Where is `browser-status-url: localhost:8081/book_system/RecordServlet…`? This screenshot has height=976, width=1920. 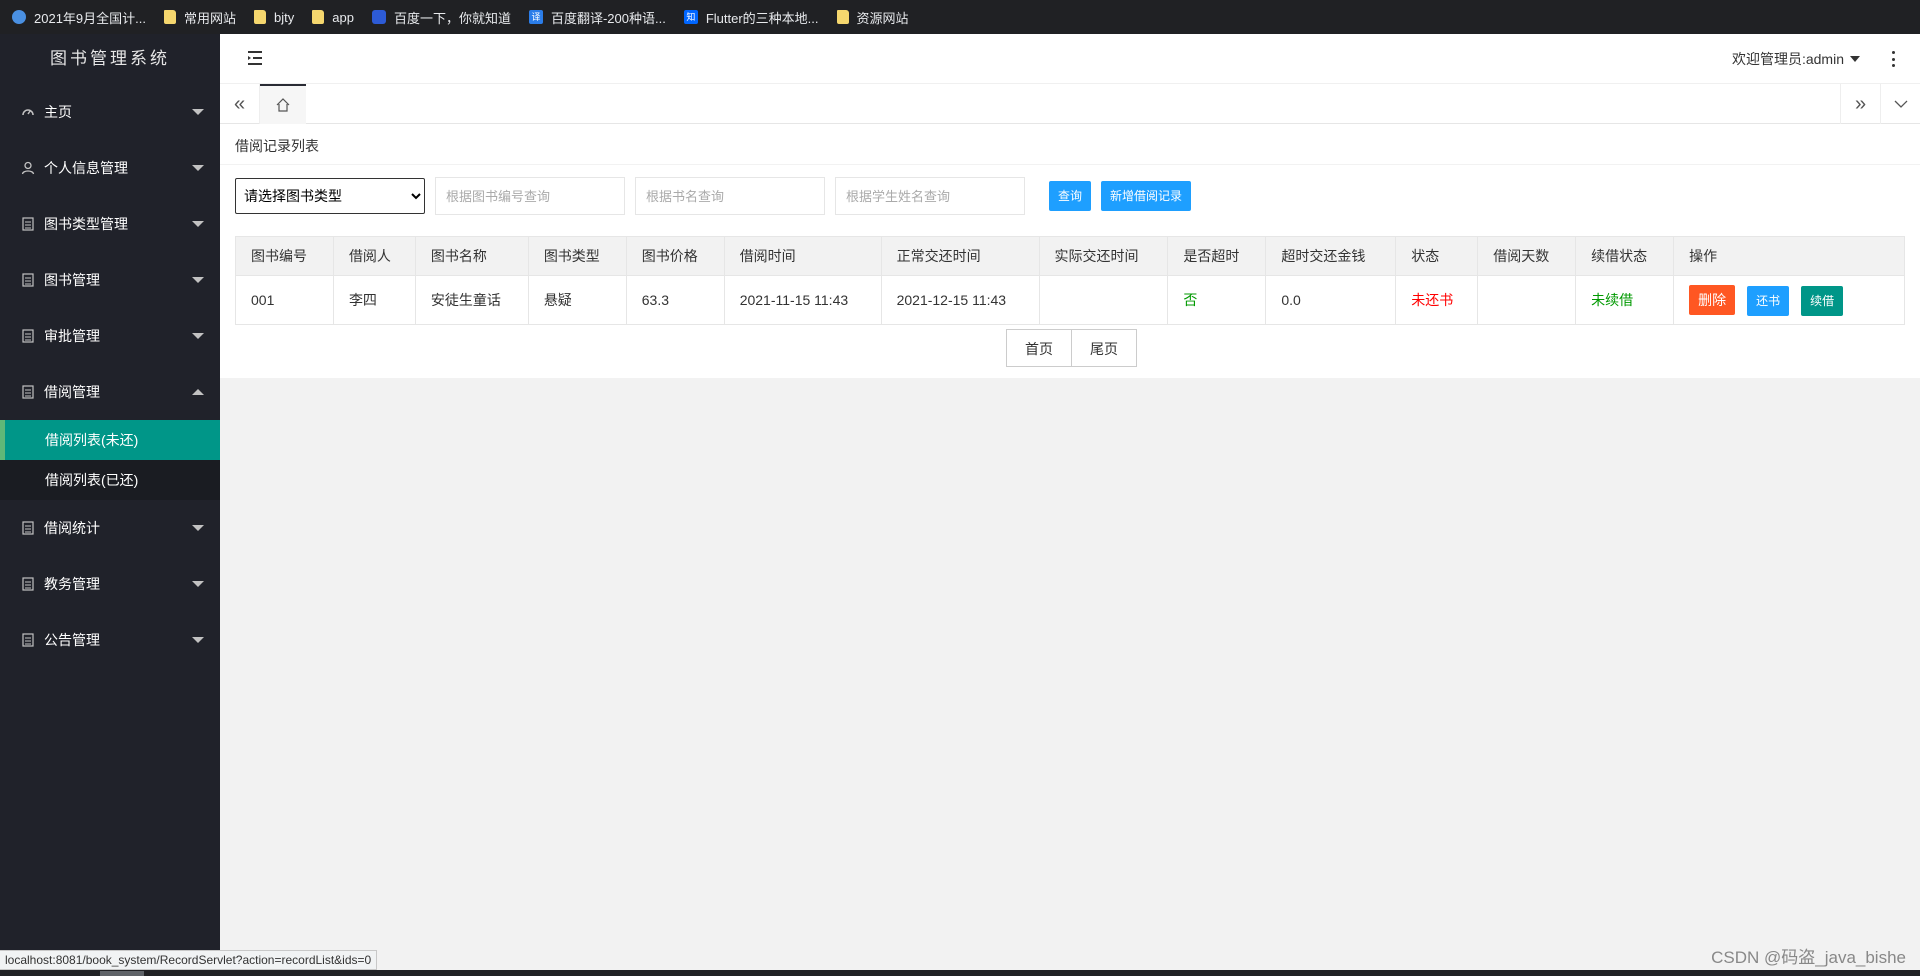 browser-status-url: localhost:8081/book_system/RecordServlet… is located at coordinates (189, 960).